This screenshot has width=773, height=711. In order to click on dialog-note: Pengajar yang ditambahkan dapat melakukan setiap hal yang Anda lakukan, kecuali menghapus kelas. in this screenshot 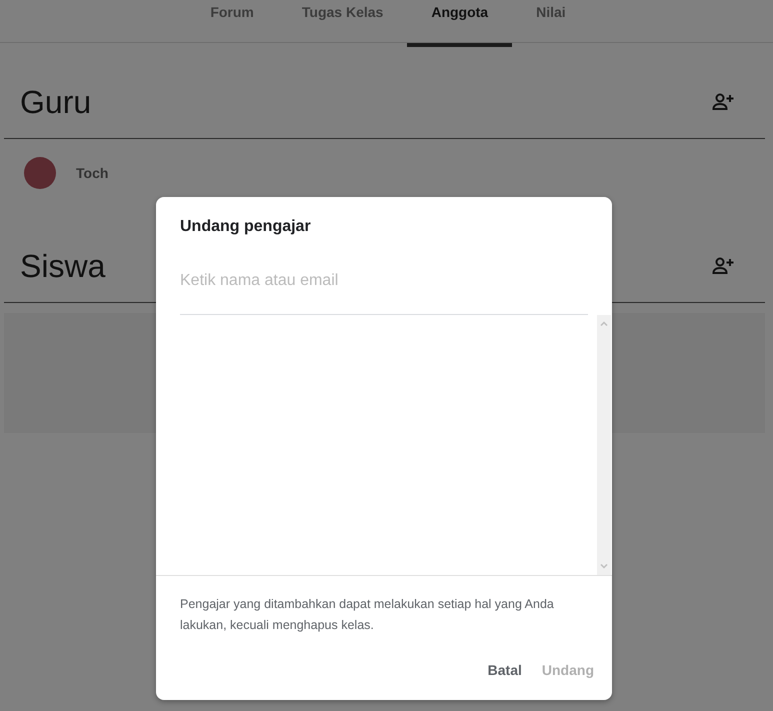, I will do `click(367, 615)`.